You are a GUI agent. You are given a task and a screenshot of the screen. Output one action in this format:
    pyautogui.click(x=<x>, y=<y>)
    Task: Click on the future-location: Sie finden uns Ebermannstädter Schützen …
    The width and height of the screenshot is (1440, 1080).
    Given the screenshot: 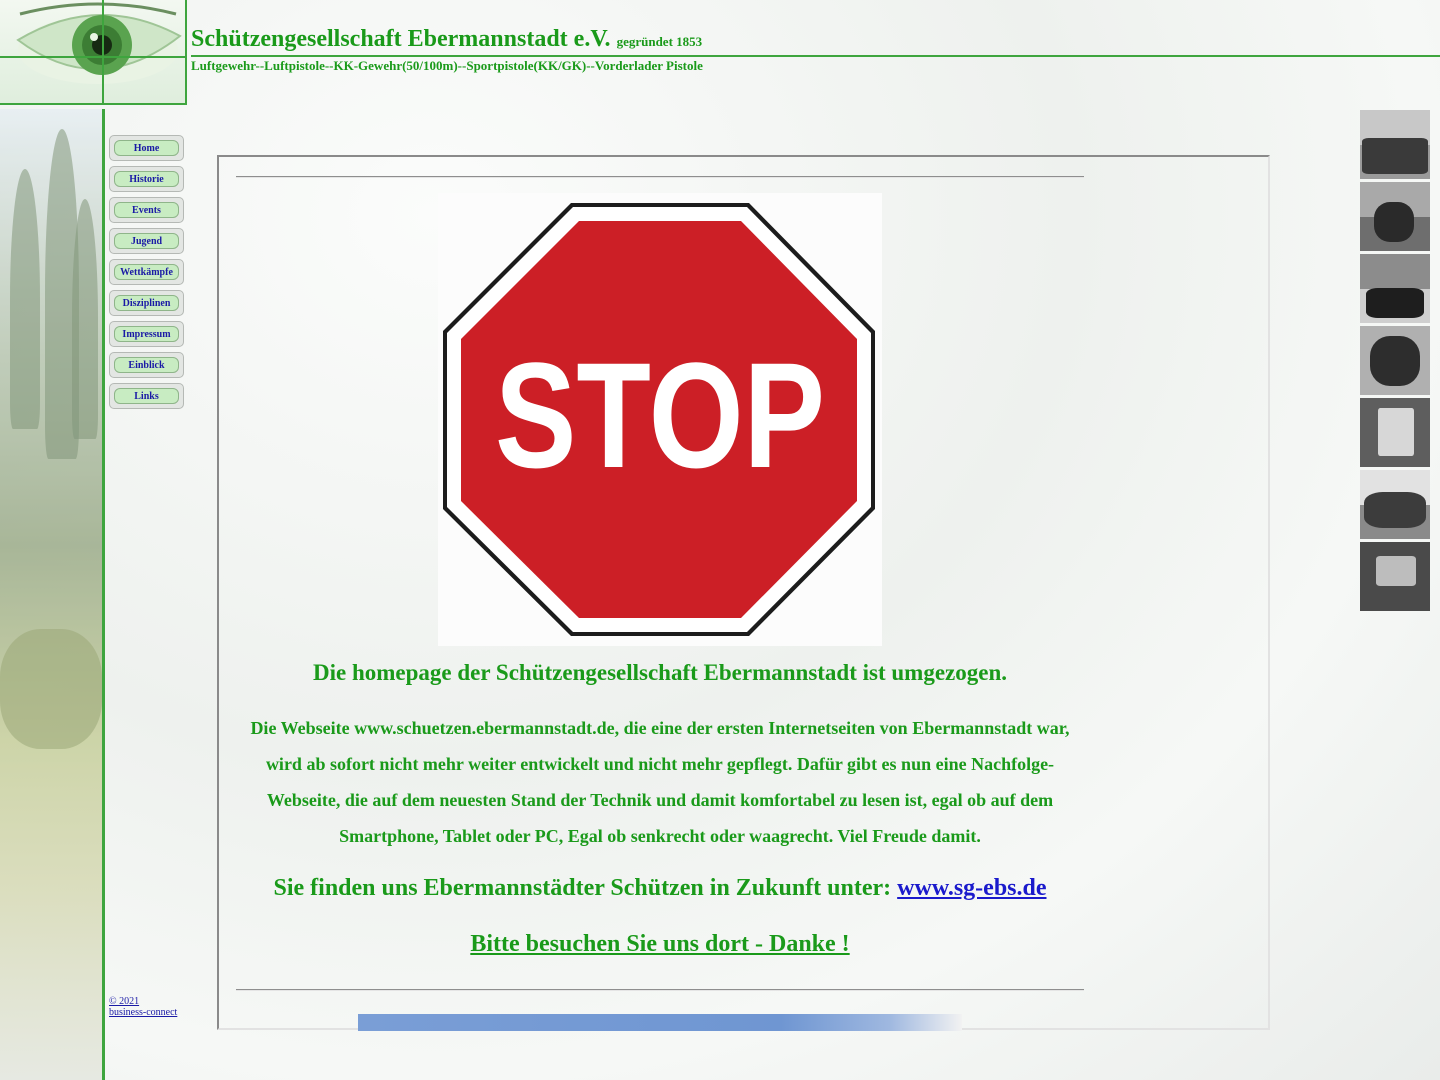 What is the action you would take?
    pyautogui.click(x=660, y=888)
    